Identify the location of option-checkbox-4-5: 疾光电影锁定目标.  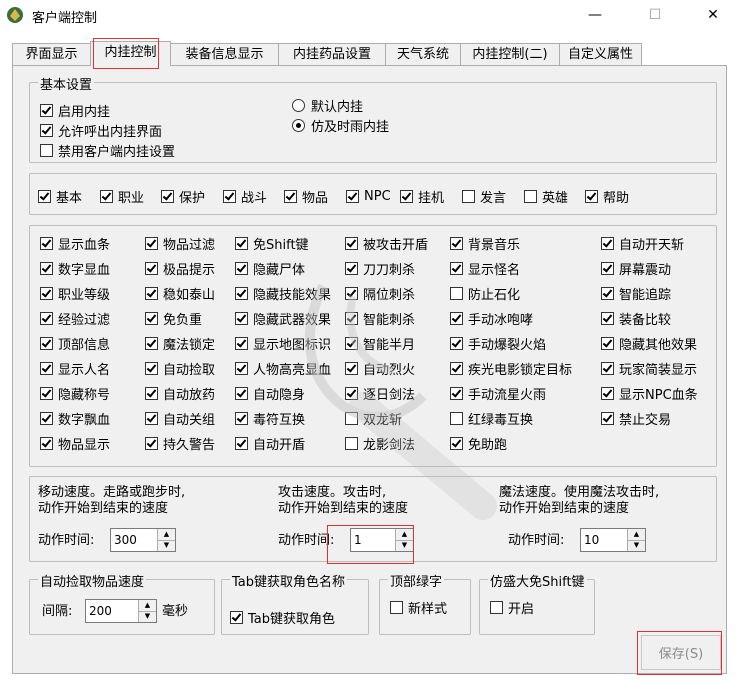
(511, 368).